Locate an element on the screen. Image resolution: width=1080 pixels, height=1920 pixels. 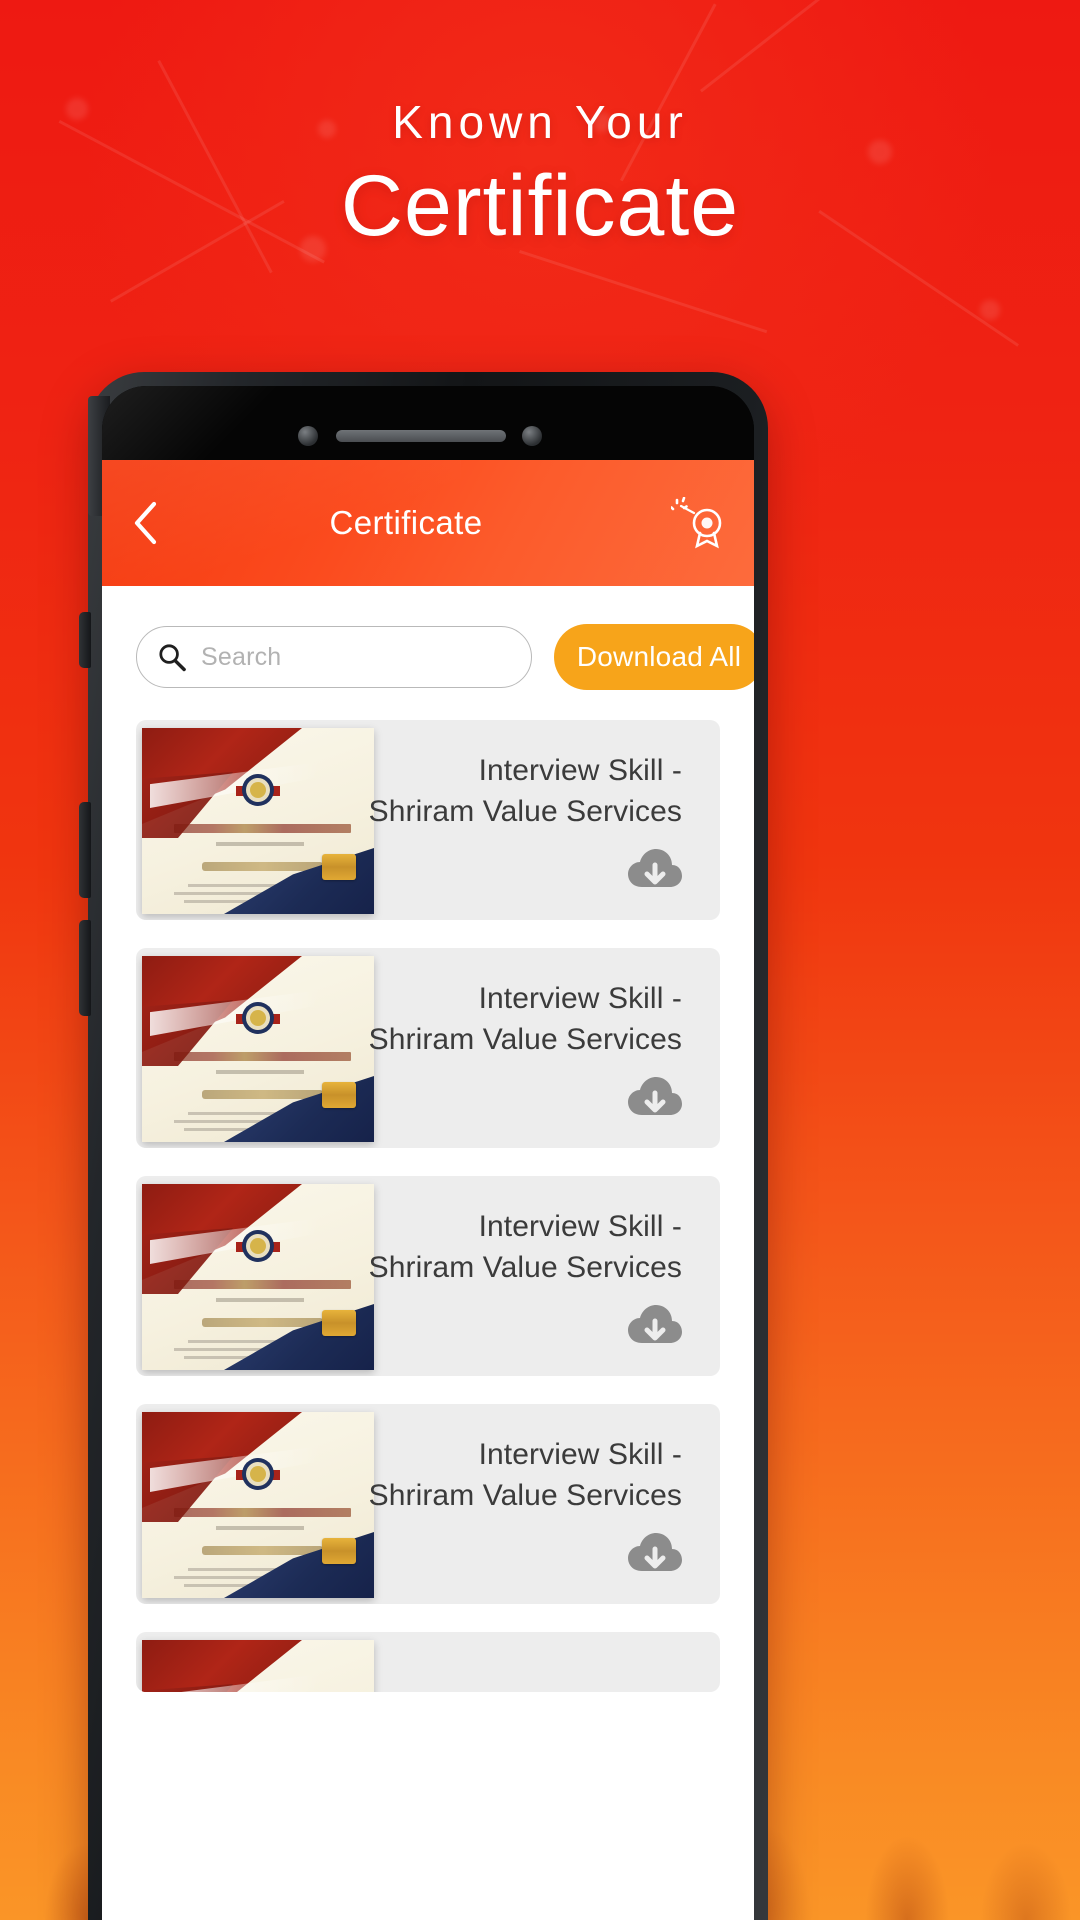
notch-glass-highlight is located at coordinates (192, 423).